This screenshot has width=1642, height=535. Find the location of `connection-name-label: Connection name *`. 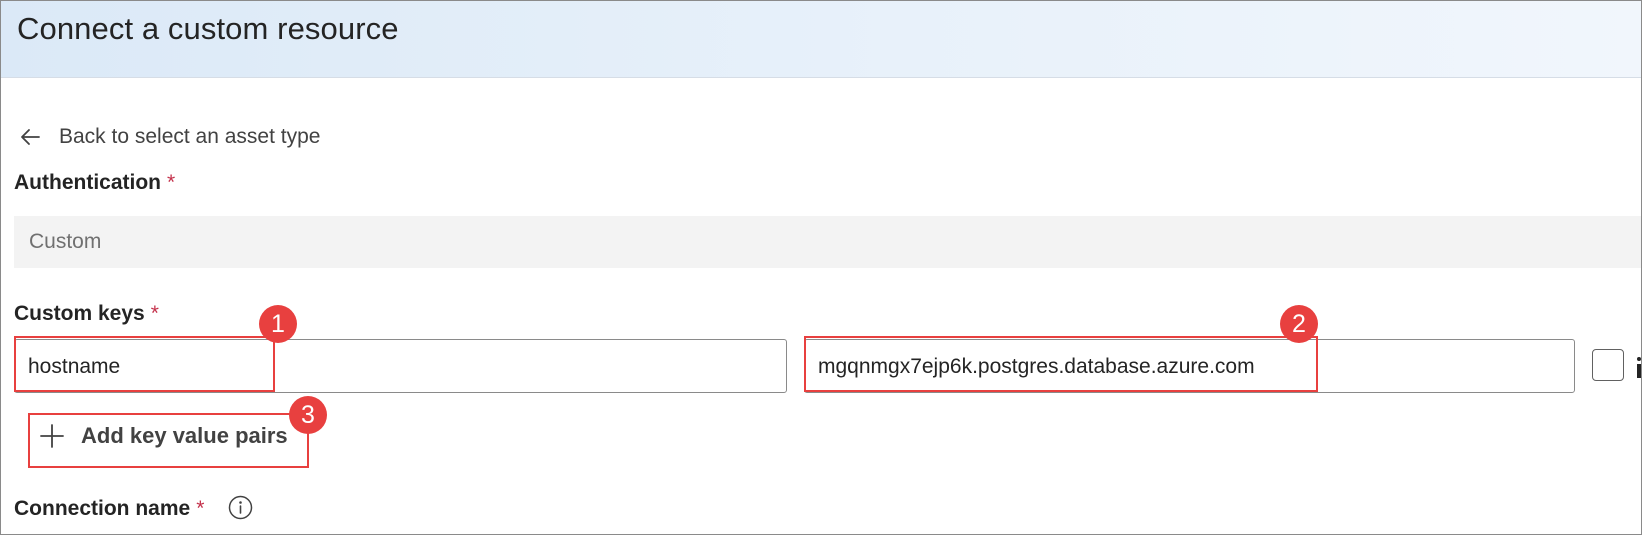

connection-name-label: Connection name * is located at coordinates (109, 509).